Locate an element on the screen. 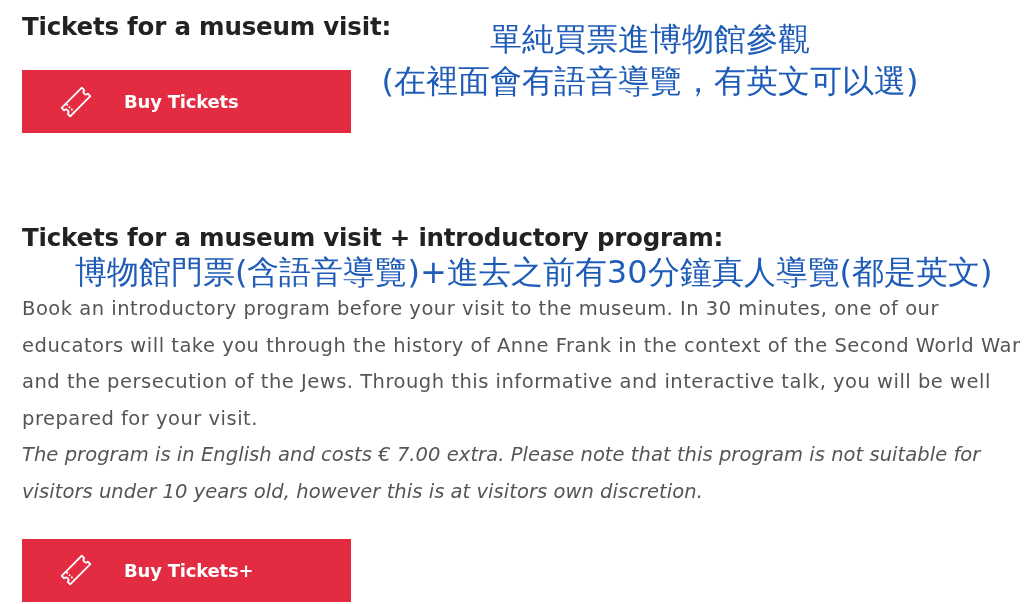 The width and height of the screenshot is (1024, 604). buy-tickets-button: Buy Tickets is located at coordinates (186, 101).